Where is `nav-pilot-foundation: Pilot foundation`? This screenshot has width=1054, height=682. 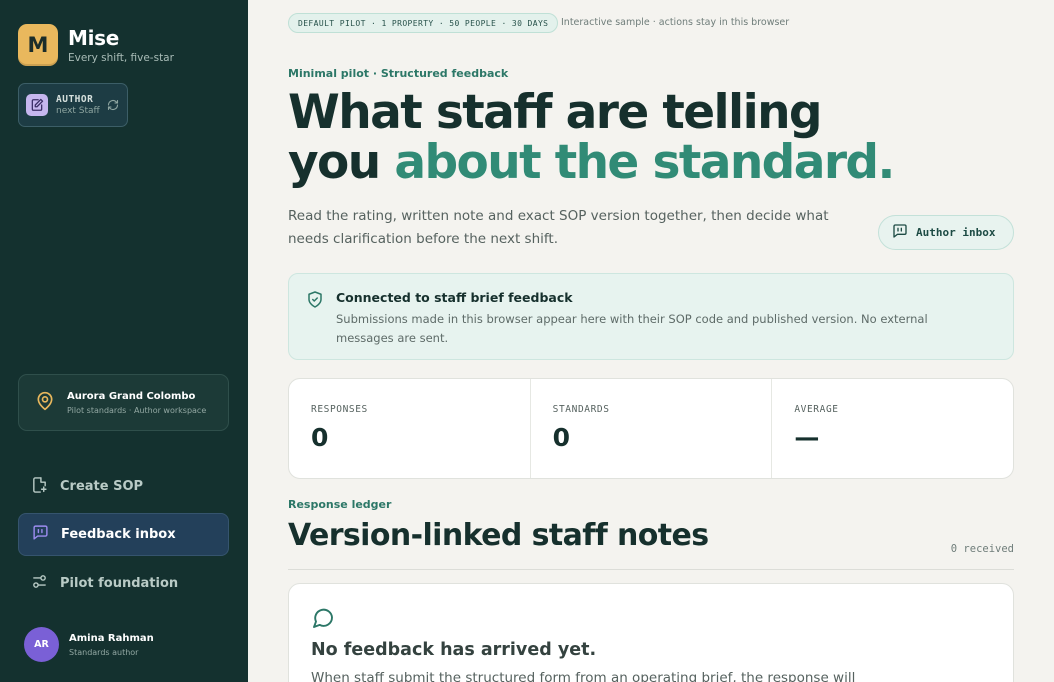 nav-pilot-foundation: Pilot foundation is located at coordinates (123, 583).